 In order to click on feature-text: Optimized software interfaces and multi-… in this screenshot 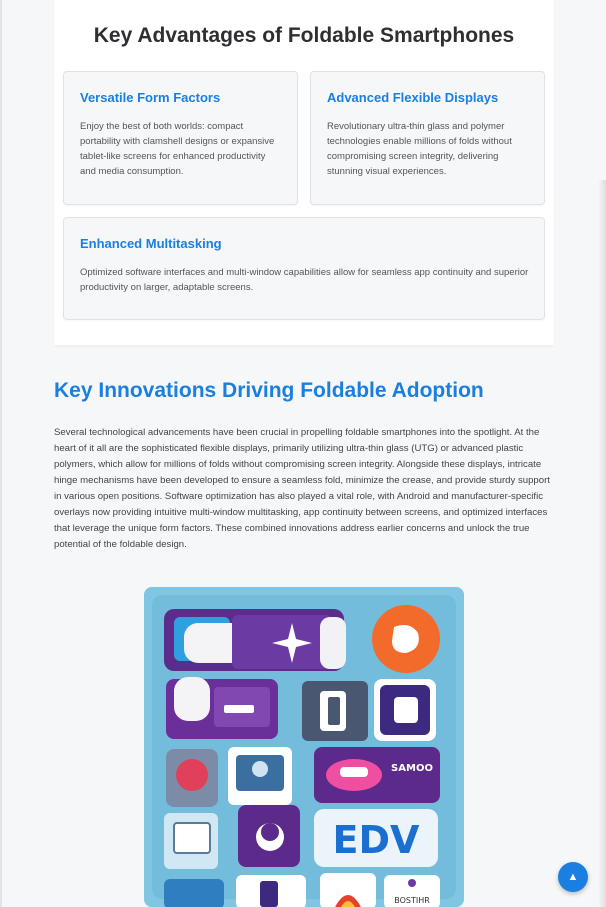, I will do `click(304, 280)`.